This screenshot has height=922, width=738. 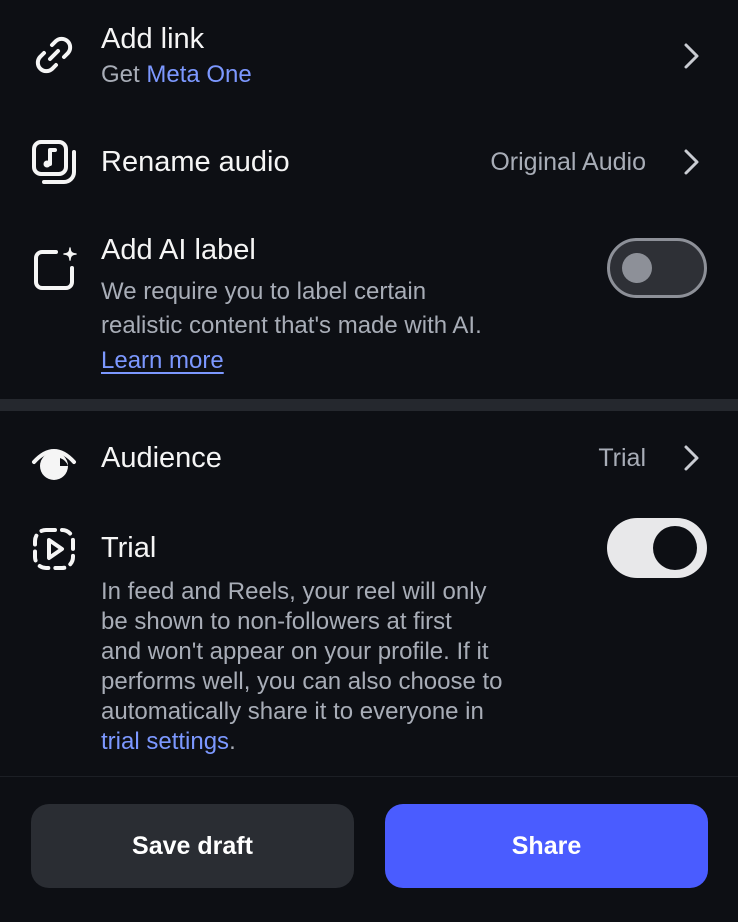 I want to click on ai-label-desc-line-2: realistic content that's made with AI., so click(x=291, y=325).